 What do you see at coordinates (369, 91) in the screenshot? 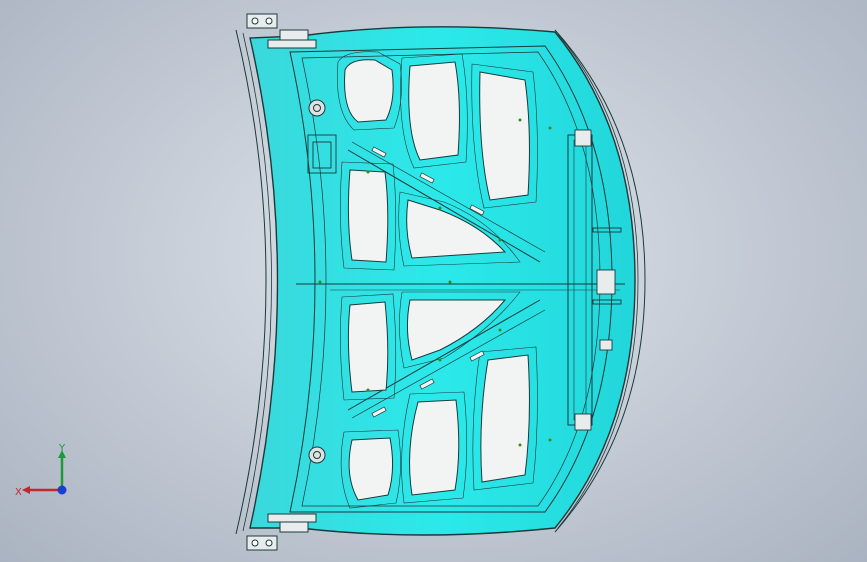
I see `cutout-u1` at bounding box center [369, 91].